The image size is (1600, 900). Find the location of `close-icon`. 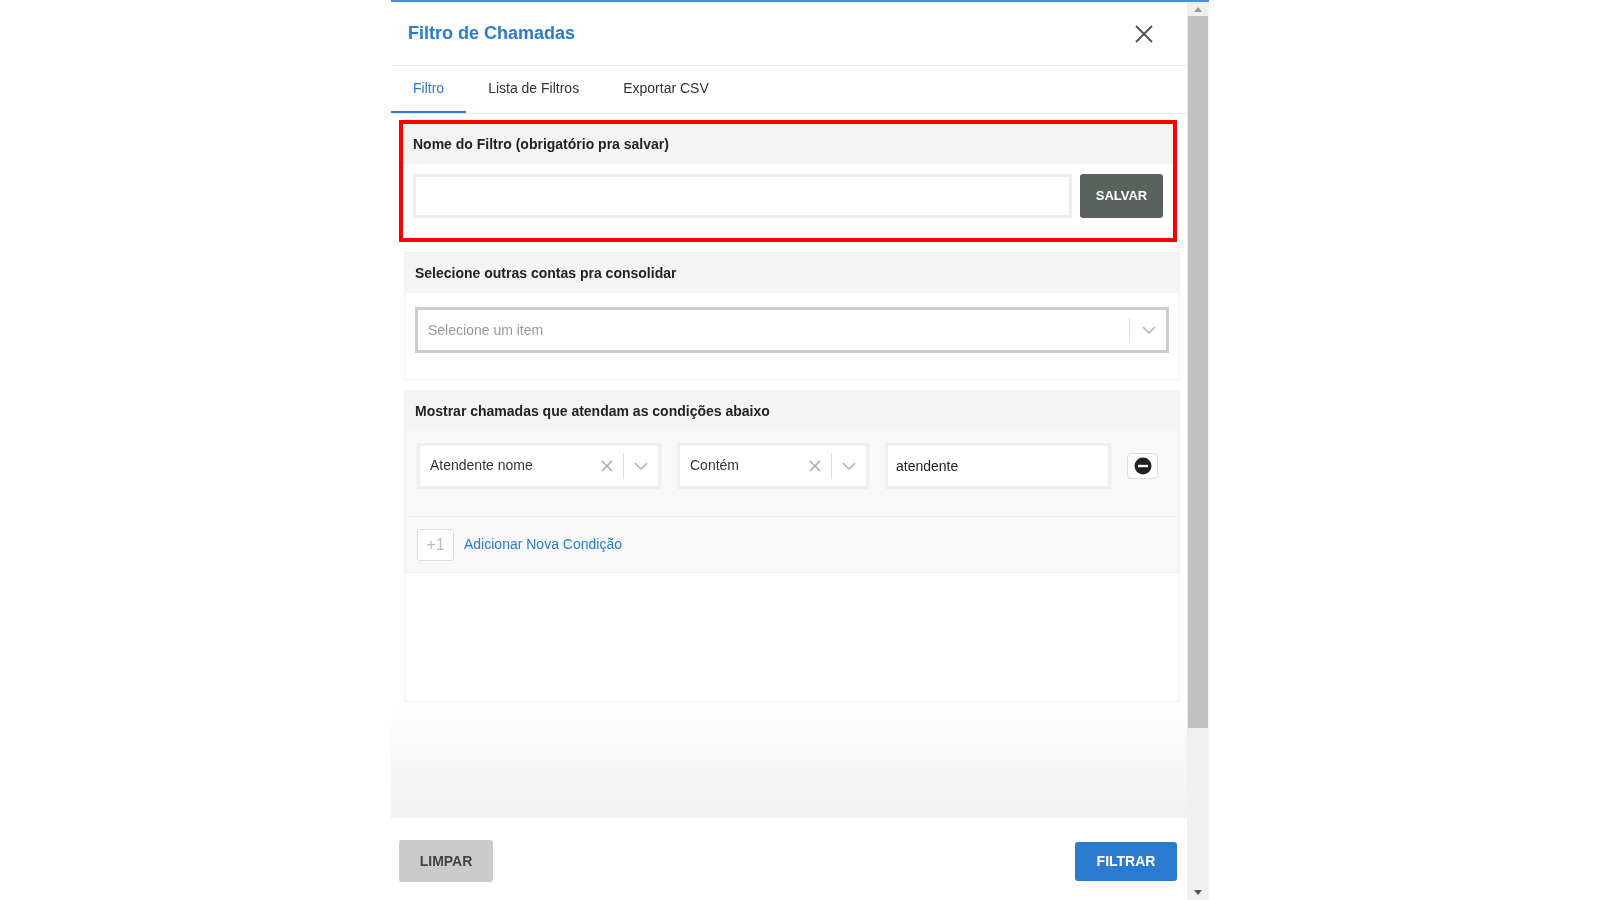

close-icon is located at coordinates (1144, 33).